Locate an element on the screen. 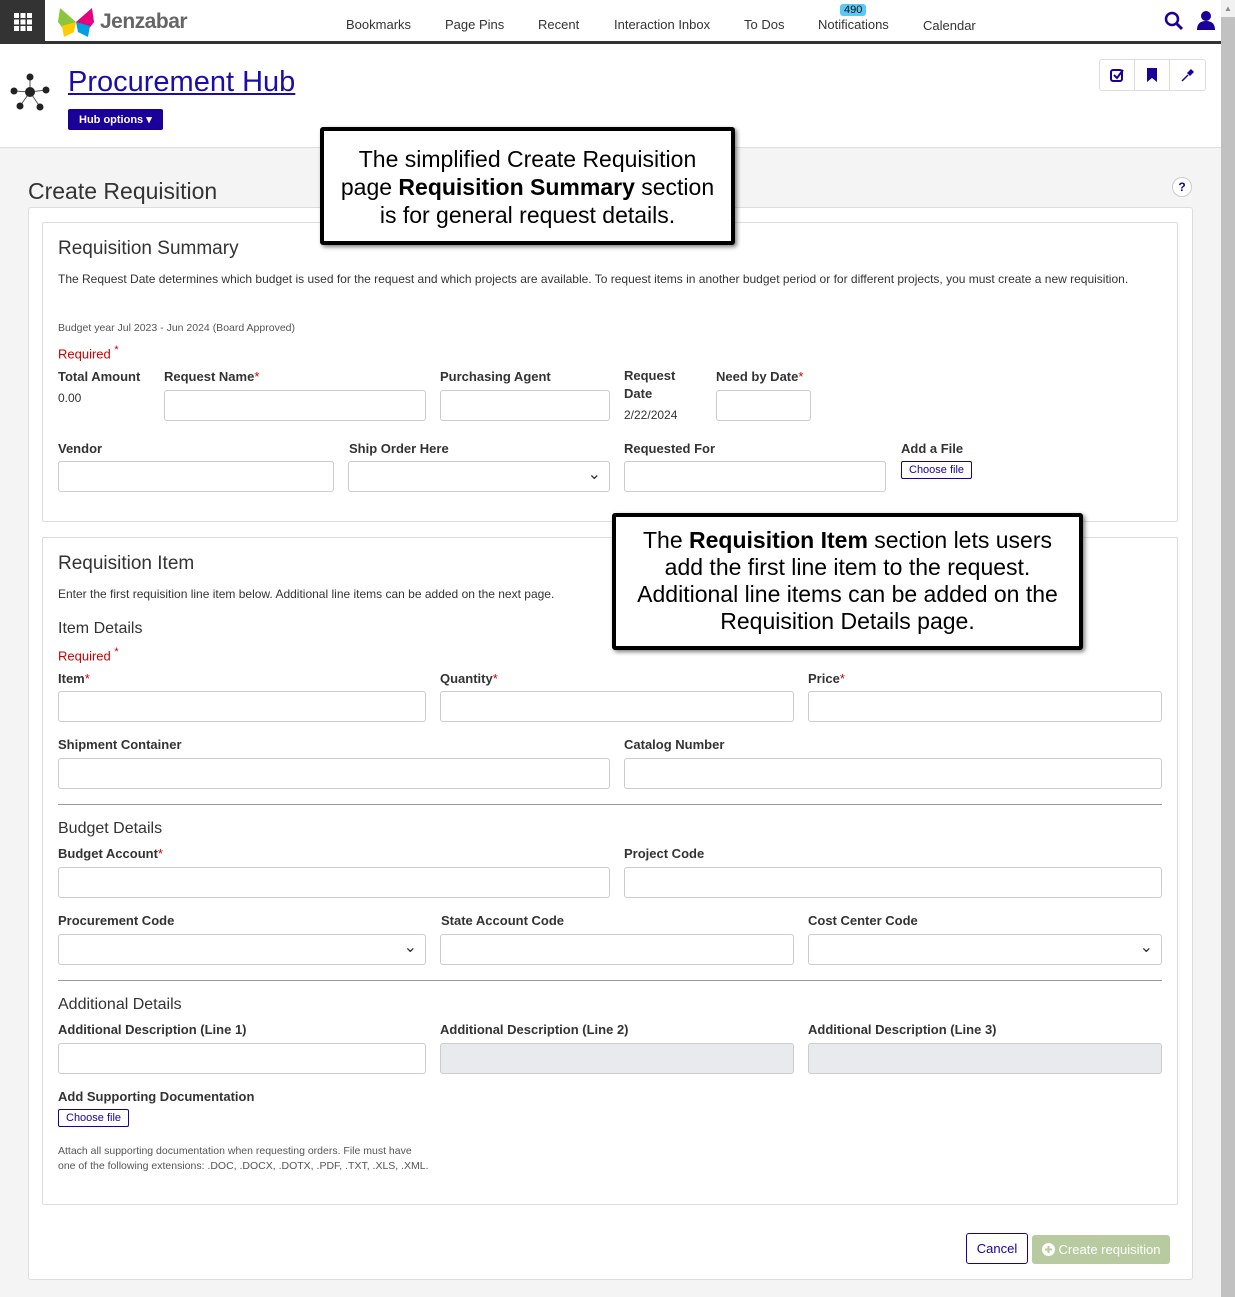 The image size is (1235, 1297). need-by-date-label: Need by Date* is located at coordinates (760, 376).